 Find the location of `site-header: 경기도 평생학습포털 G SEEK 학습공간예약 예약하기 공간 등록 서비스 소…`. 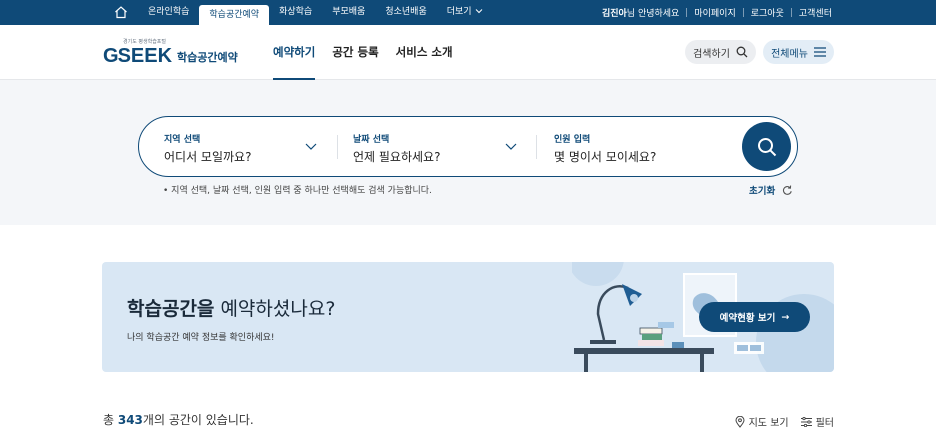

site-header: 경기도 평생학습포털 G SEEK 학습공간예약 예약하기 공간 등록 서비스 소… is located at coordinates (468, 52).